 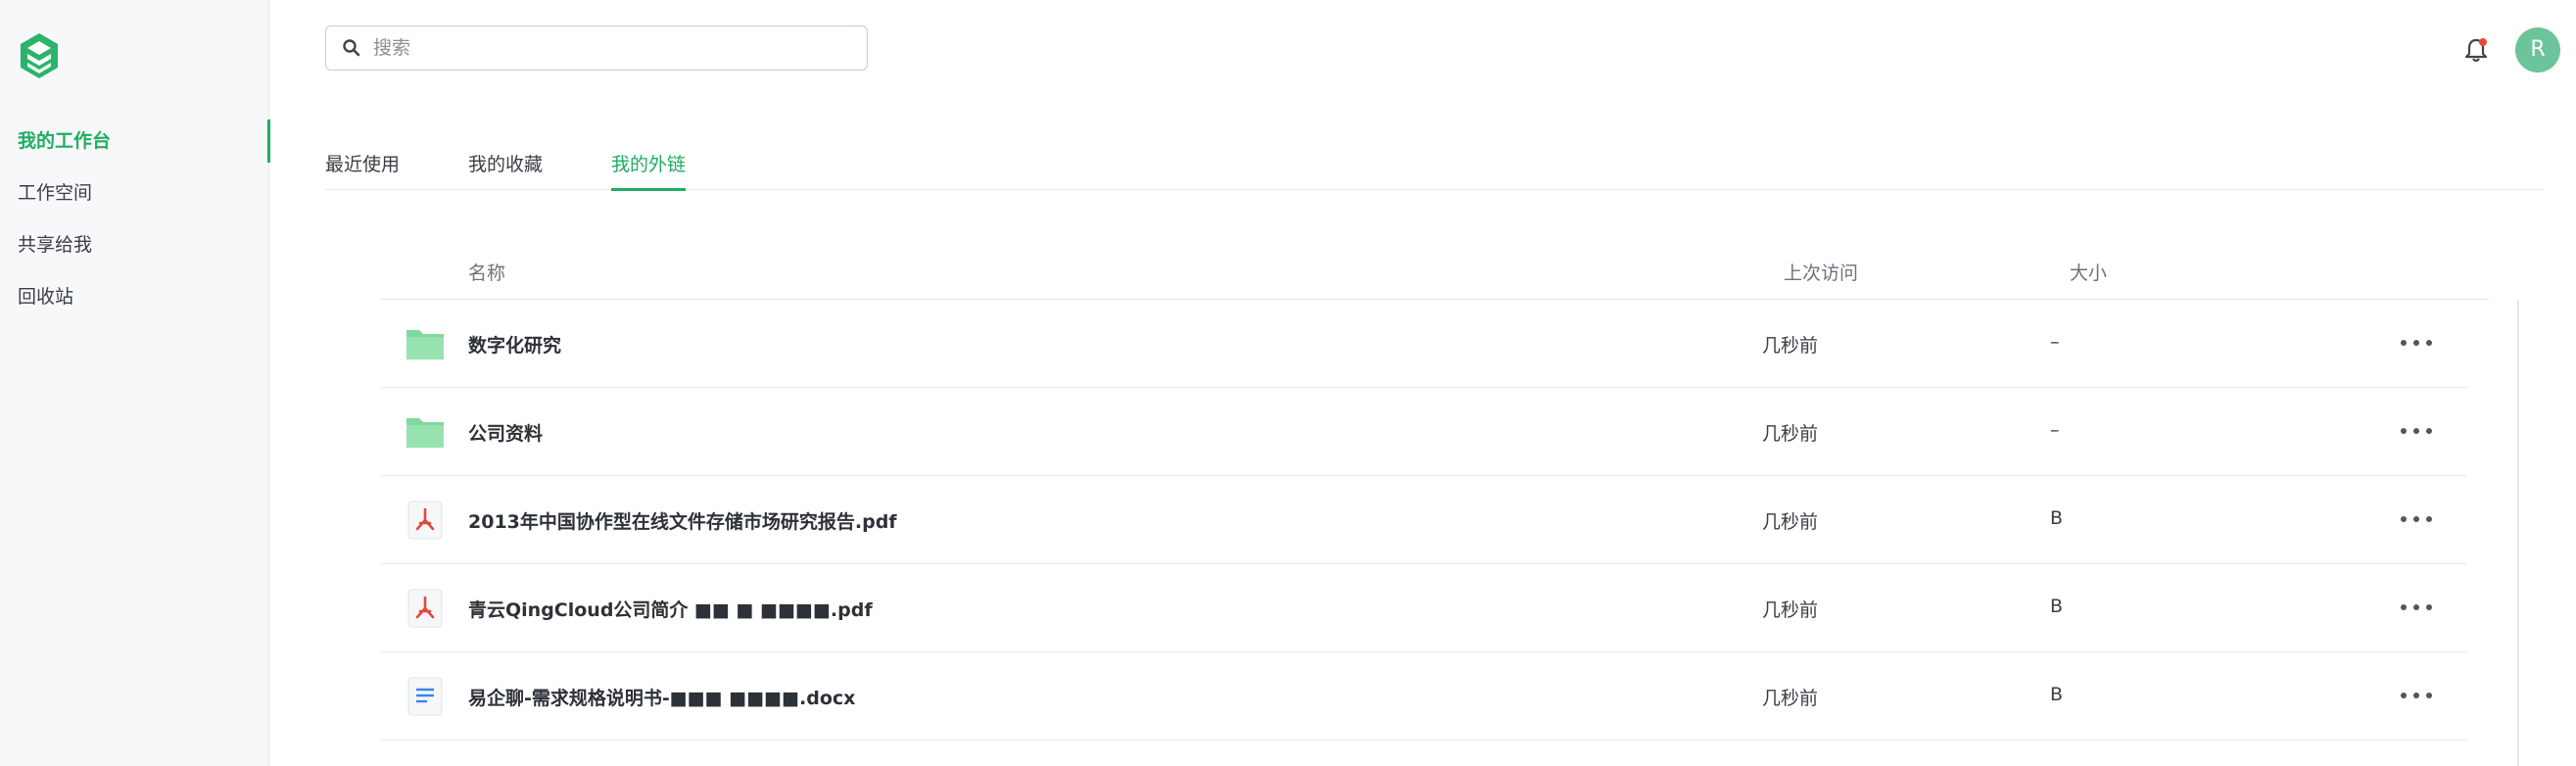 I want to click on file-list-header: 名称 上次访问 大小, so click(x=1435, y=274).